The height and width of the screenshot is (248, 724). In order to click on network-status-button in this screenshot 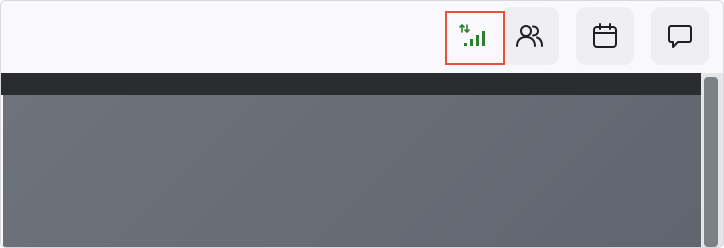, I will do `click(475, 38)`.